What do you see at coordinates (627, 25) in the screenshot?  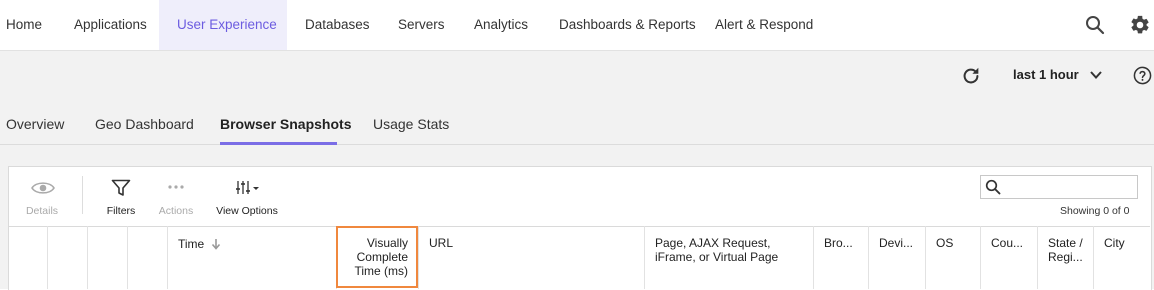 I see `nav-dashboards-reports: Dashboards & Reports` at bounding box center [627, 25].